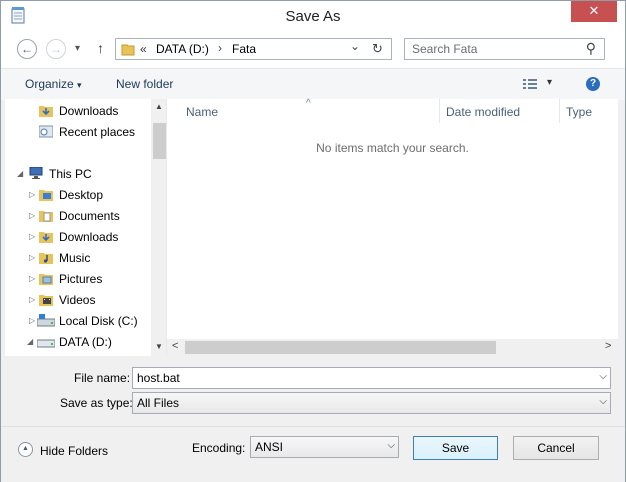 This screenshot has width=626, height=482. I want to click on nav-item-downloads-favorite: Downloads, so click(80, 111).